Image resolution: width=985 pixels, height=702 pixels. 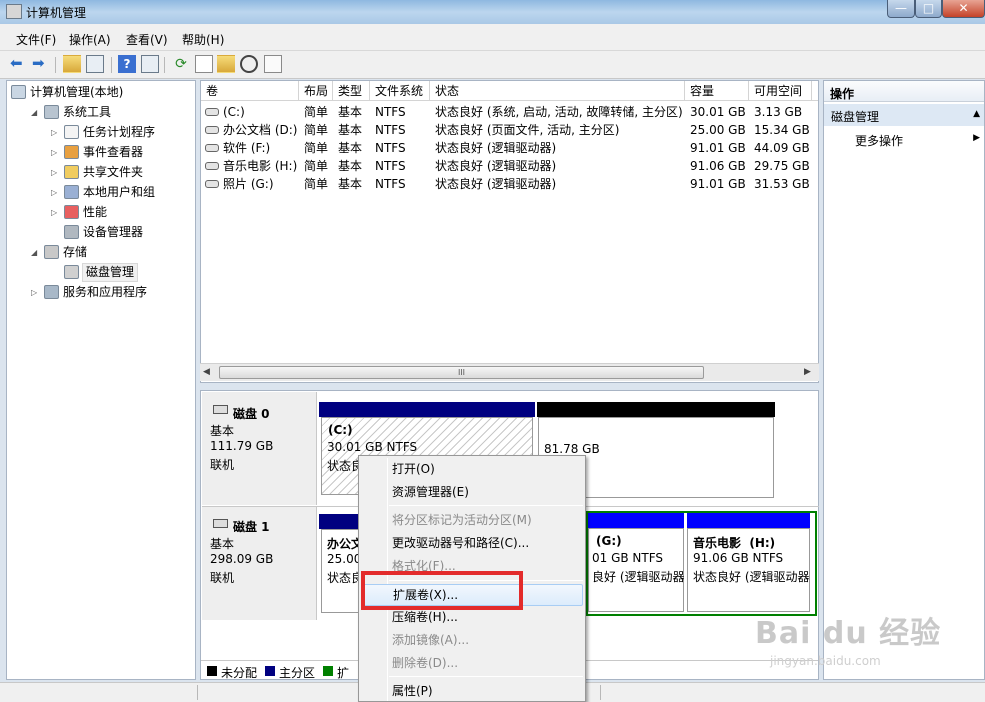 I want to click on disk-1-size: 298.09 GB, so click(x=242, y=559).